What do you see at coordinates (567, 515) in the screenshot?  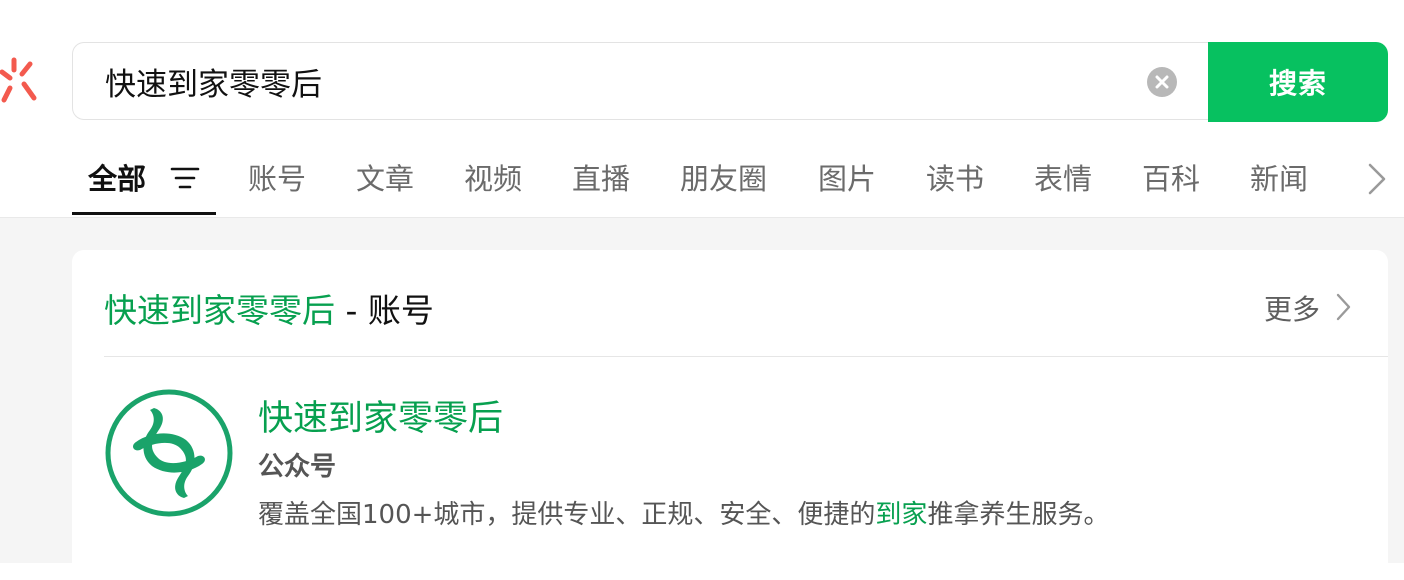 I see `description-text-start: 覆盖全国100+城市，提供专业、正规、安全、便捷的` at bounding box center [567, 515].